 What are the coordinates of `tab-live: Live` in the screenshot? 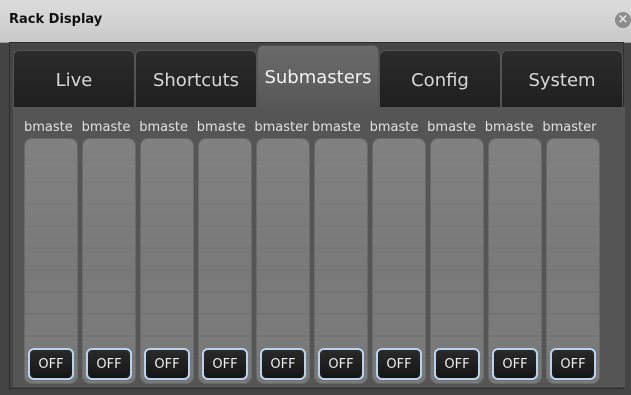 It's located at (74, 78).